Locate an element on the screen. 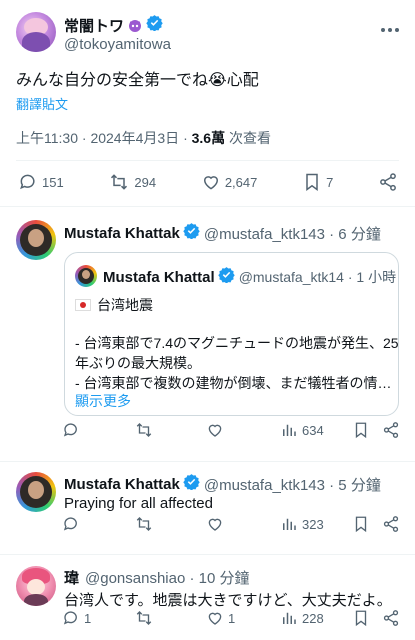 The image size is (415, 640). like-count: 2,647 is located at coordinates (241, 182).